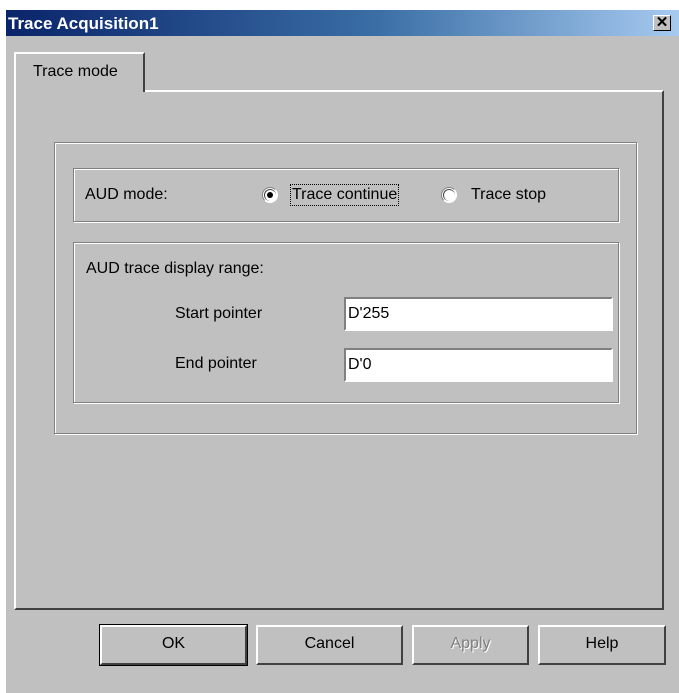 The width and height of the screenshot is (679, 693). I want to click on help-button: Help, so click(602, 645).